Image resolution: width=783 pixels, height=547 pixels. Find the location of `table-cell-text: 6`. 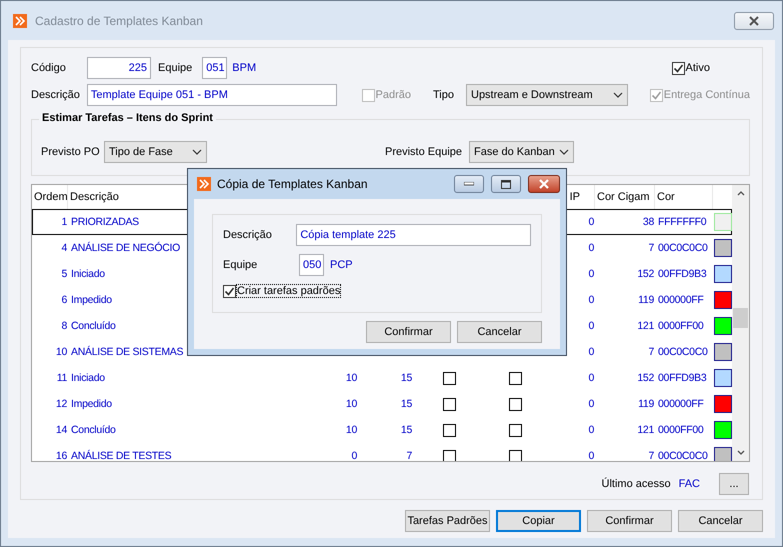

table-cell-text: 6 is located at coordinates (64, 300).